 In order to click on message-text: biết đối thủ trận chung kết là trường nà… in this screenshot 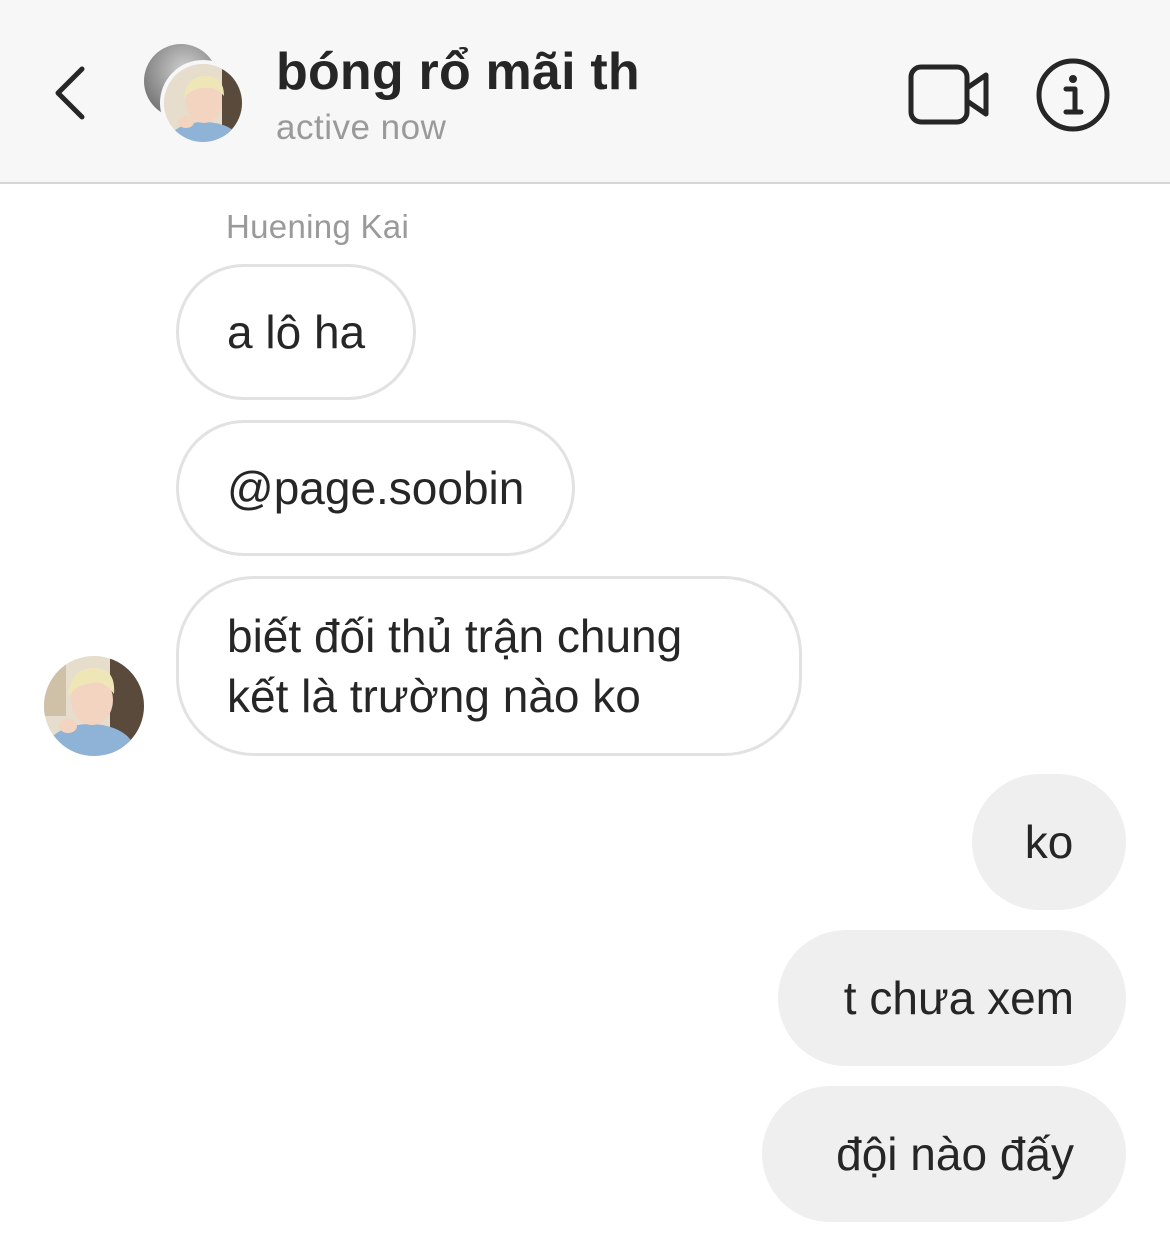, I will do `click(455, 666)`.